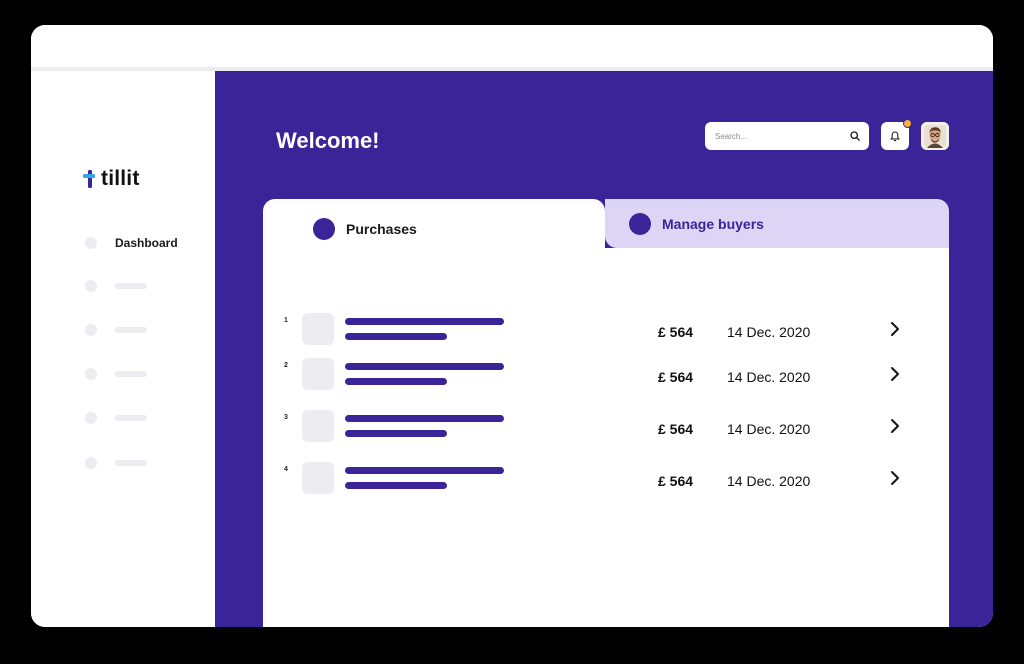  I want to click on row-index: 4, so click(286, 469).